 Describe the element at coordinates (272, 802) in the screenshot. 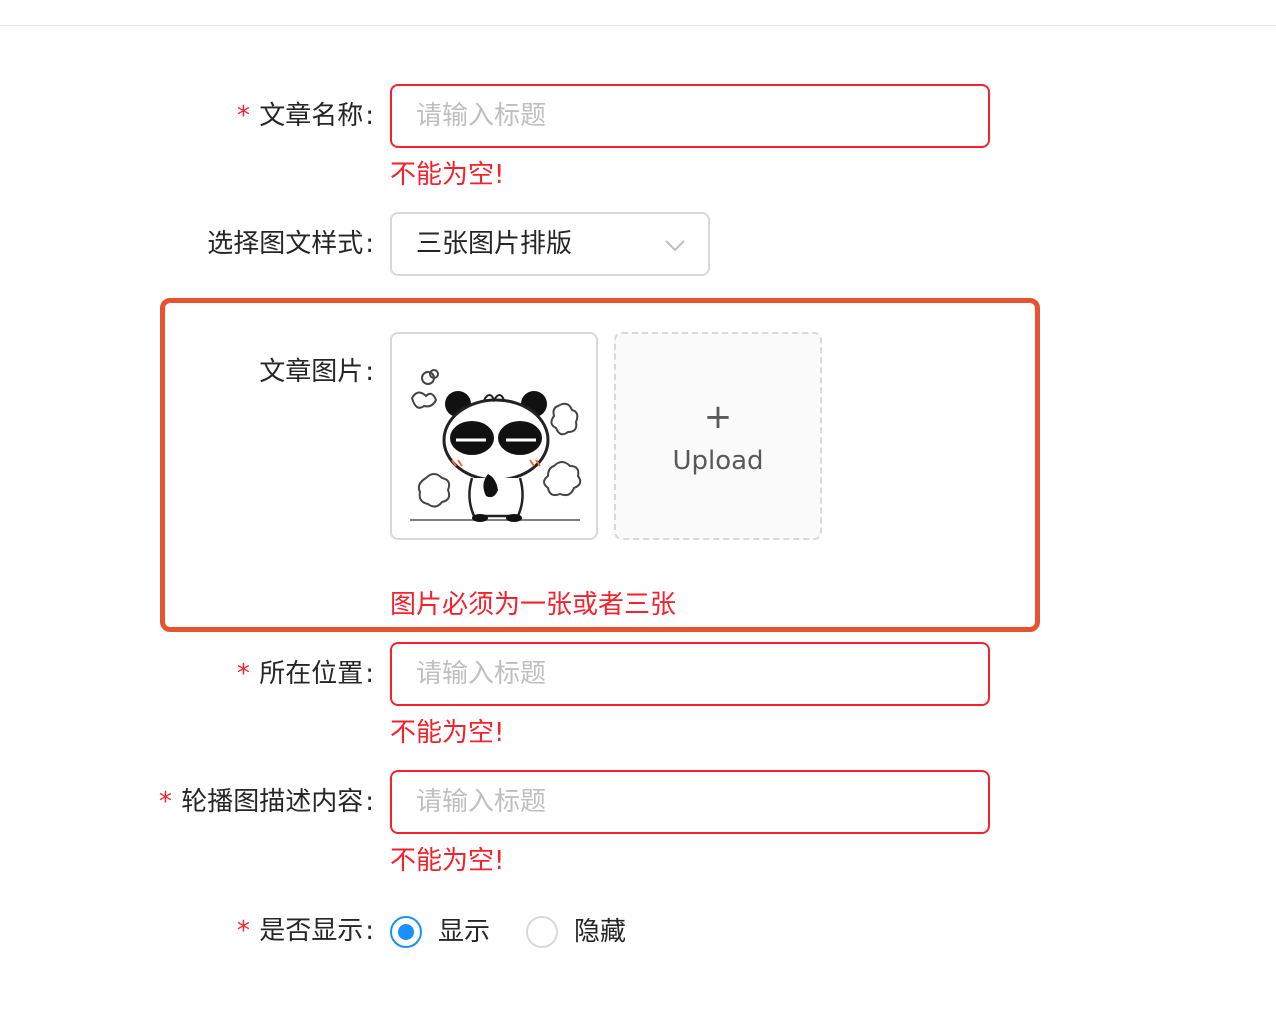

I see `carousel-label-text: 轮播图描述内容` at that location.